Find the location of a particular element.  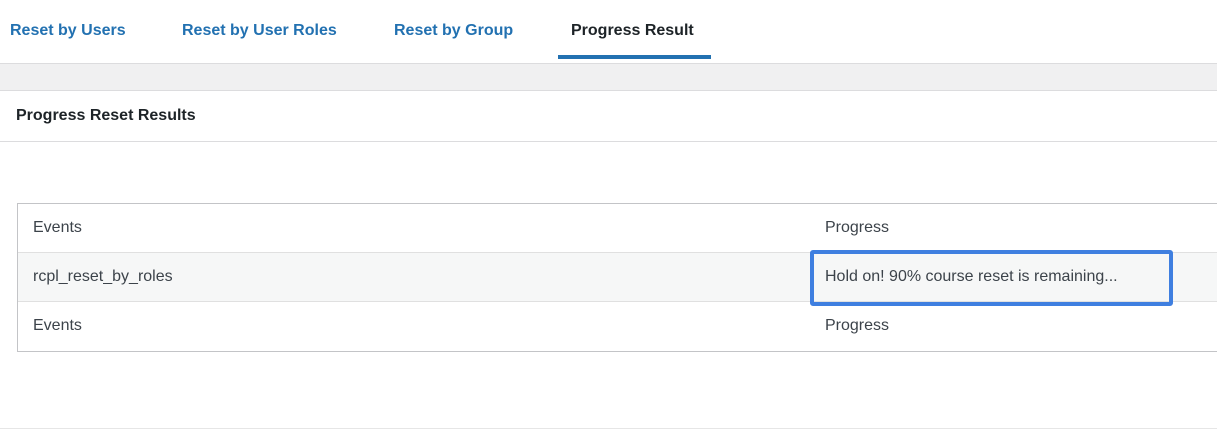

event-name-cell: rcpl_reset_by_roles is located at coordinates (103, 276).